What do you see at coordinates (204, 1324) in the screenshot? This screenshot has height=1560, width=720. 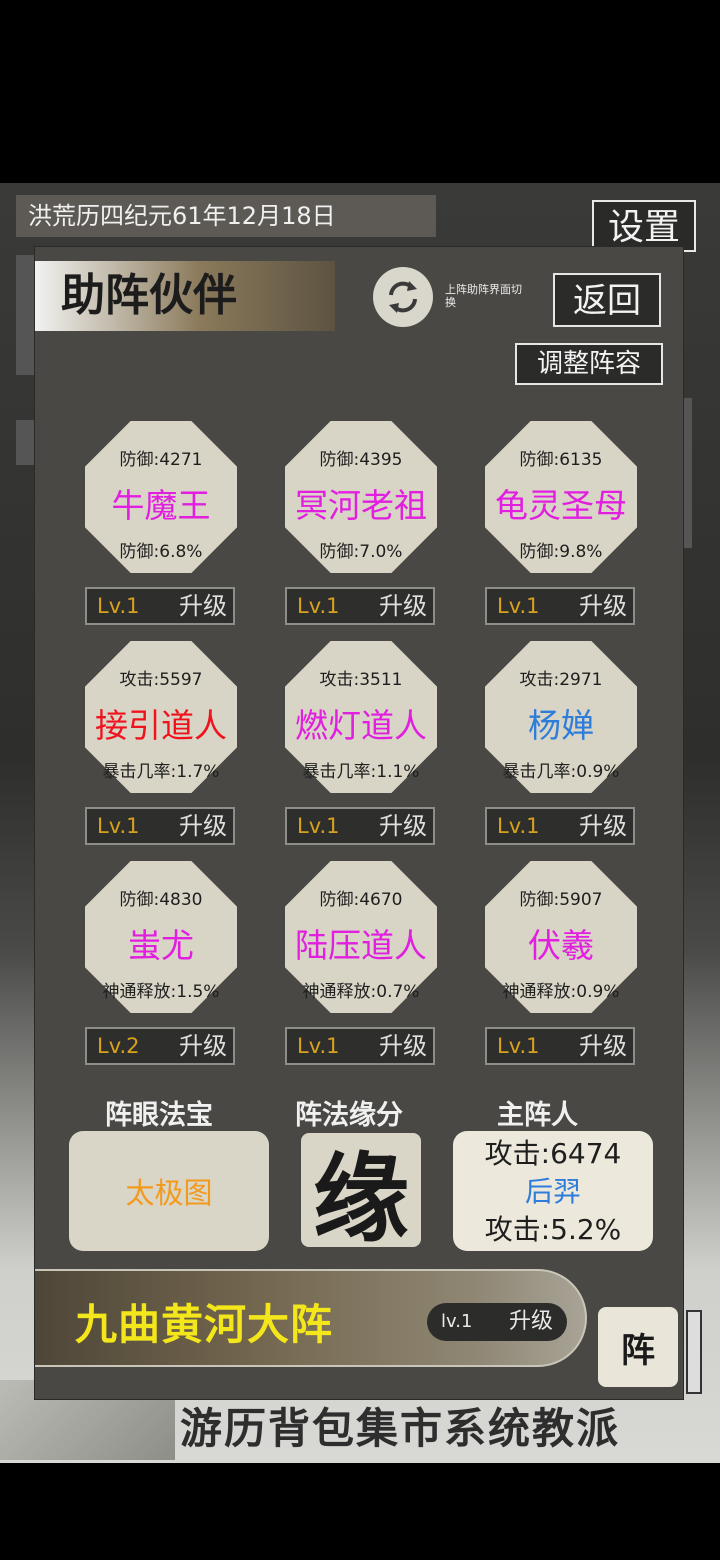 I see `formation-name: 九曲黄河大阵` at bounding box center [204, 1324].